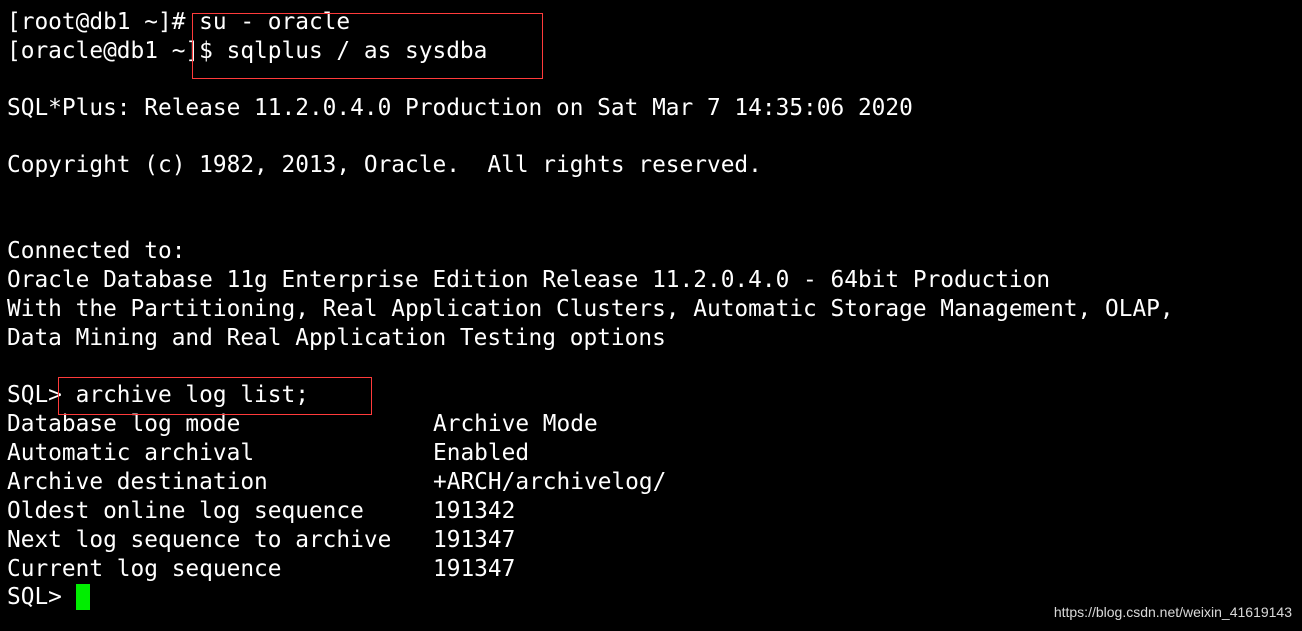  I want to click on terminal-cursor, so click(82, 597).